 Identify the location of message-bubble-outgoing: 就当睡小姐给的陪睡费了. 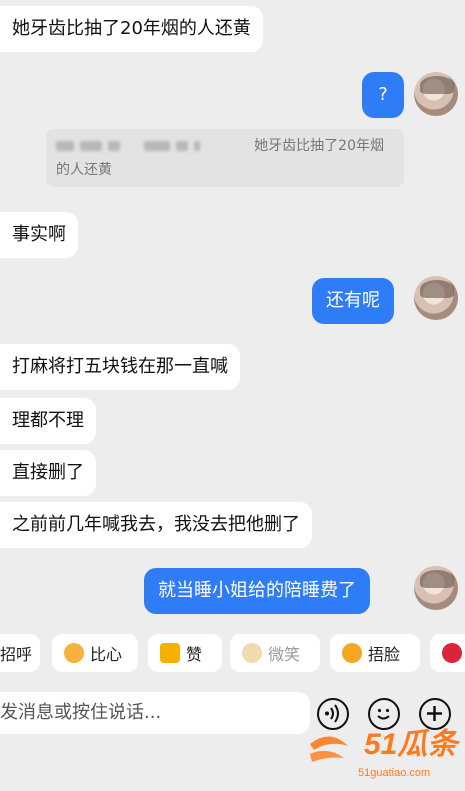
(257, 591).